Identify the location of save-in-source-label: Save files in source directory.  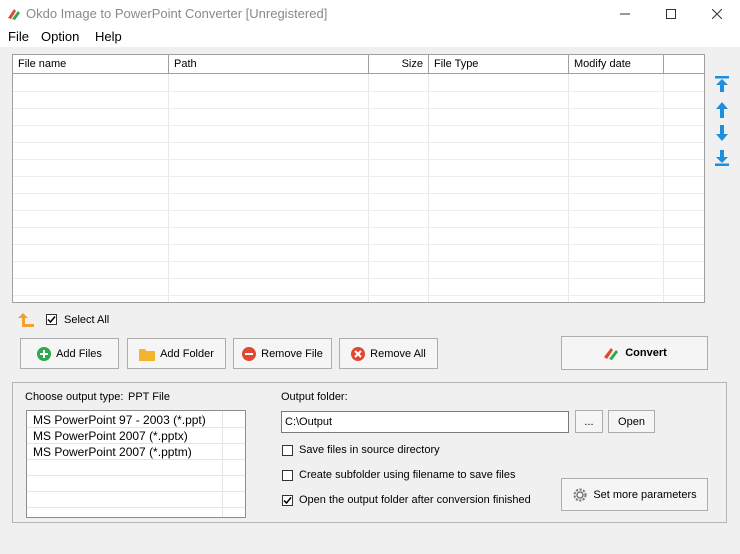
(369, 450).